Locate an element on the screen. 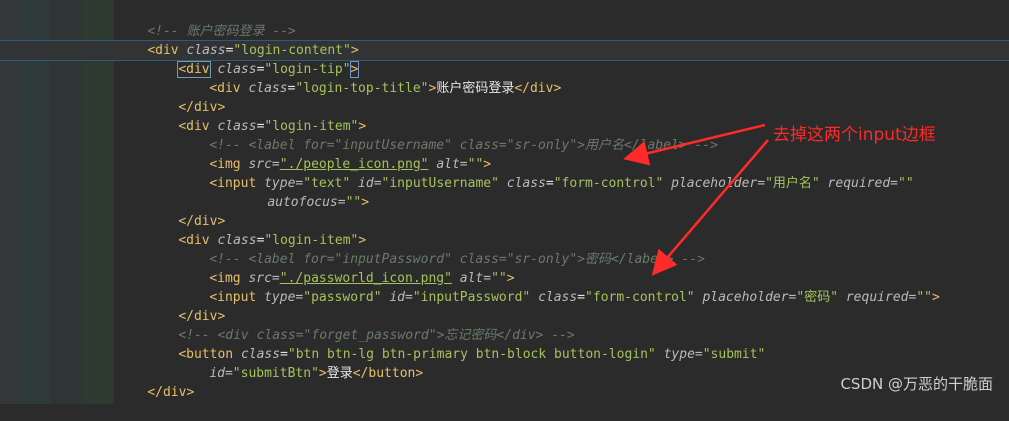 The width and height of the screenshot is (1009, 421). watermark: CSDN @万恶的干脆面 is located at coordinates (916, 384).